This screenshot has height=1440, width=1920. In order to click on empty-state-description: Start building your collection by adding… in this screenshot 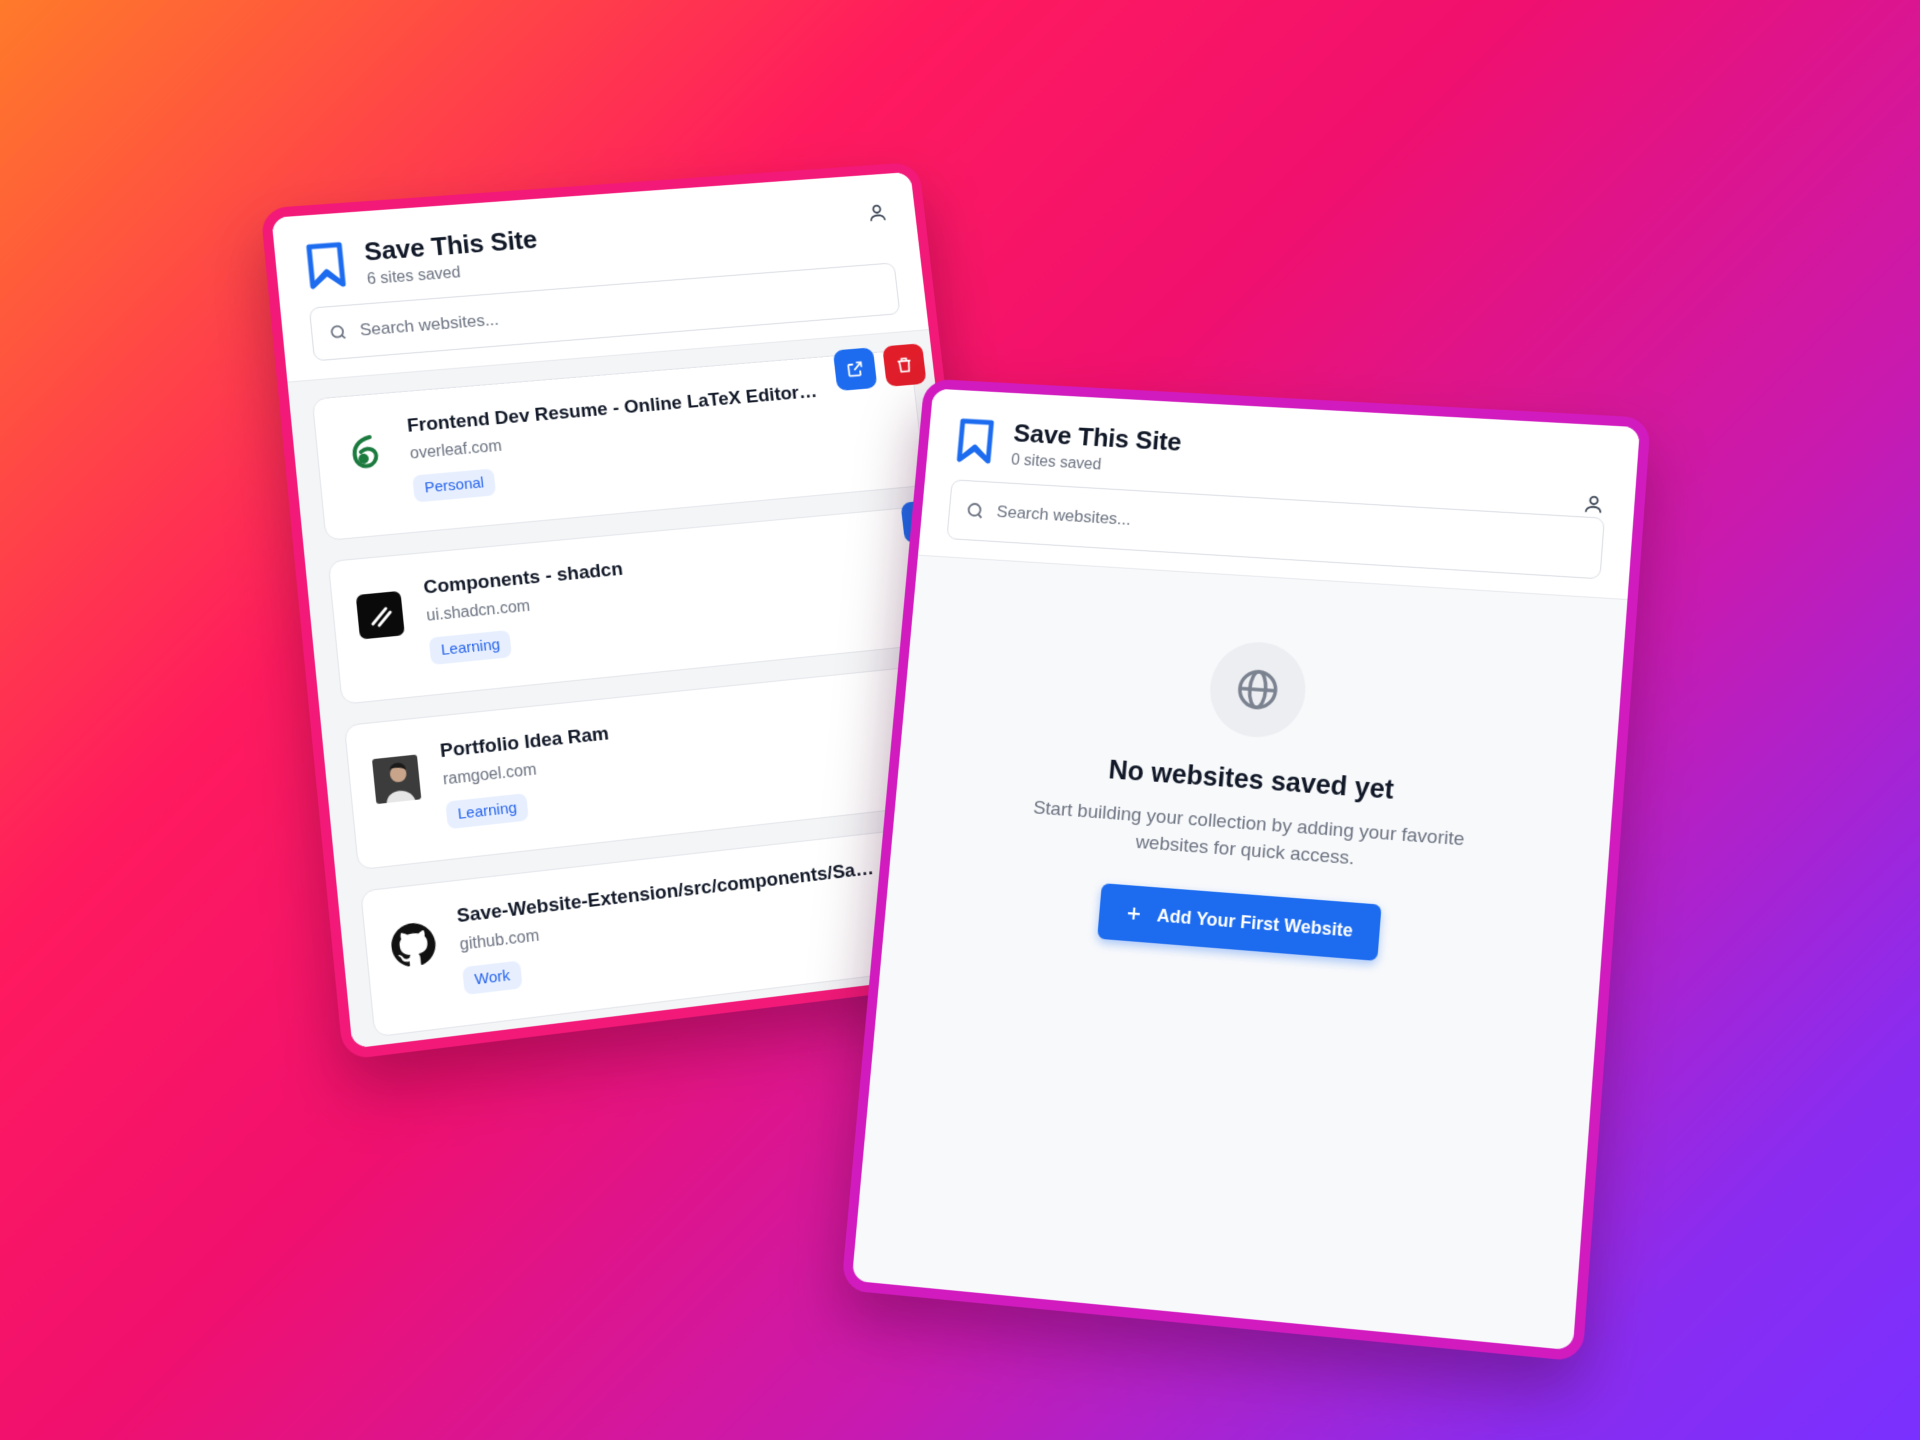, I will do `click(1249, 833)`.